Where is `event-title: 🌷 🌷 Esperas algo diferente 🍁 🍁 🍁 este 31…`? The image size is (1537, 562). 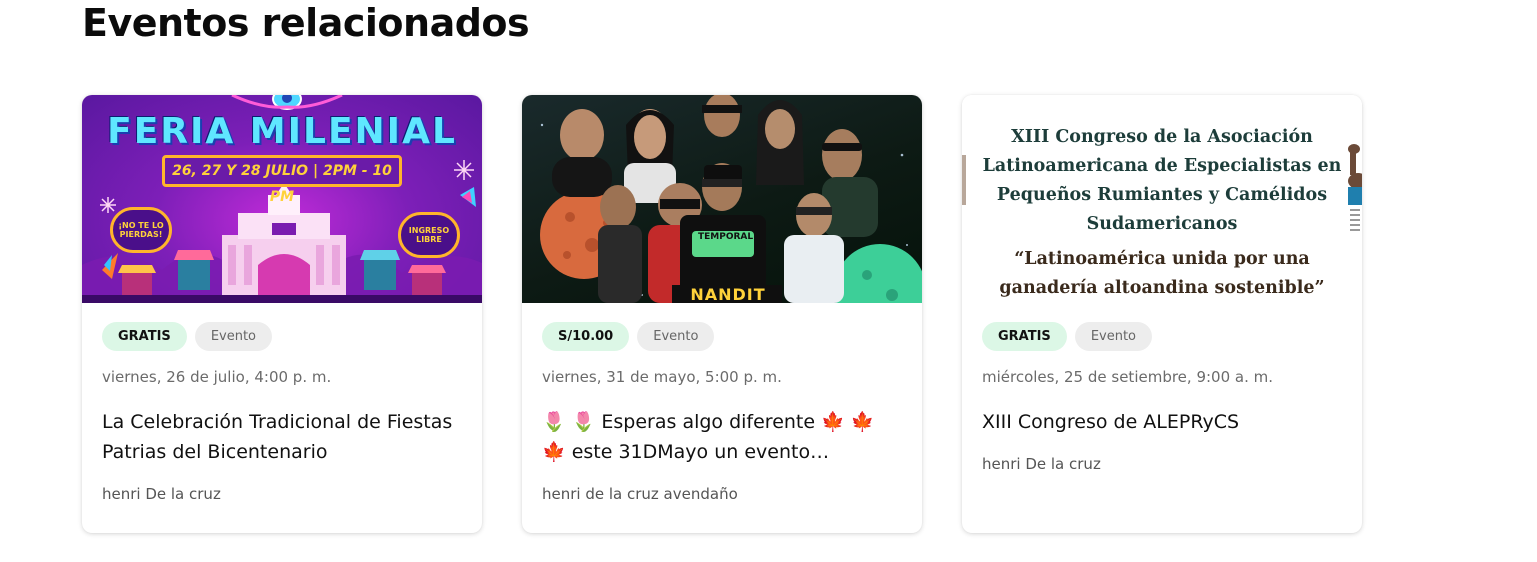
event-title: 🌷 🌷 Esperas algo diferente 🍁 🍁 🍁 este 31… is located at coordinates (723, 437).